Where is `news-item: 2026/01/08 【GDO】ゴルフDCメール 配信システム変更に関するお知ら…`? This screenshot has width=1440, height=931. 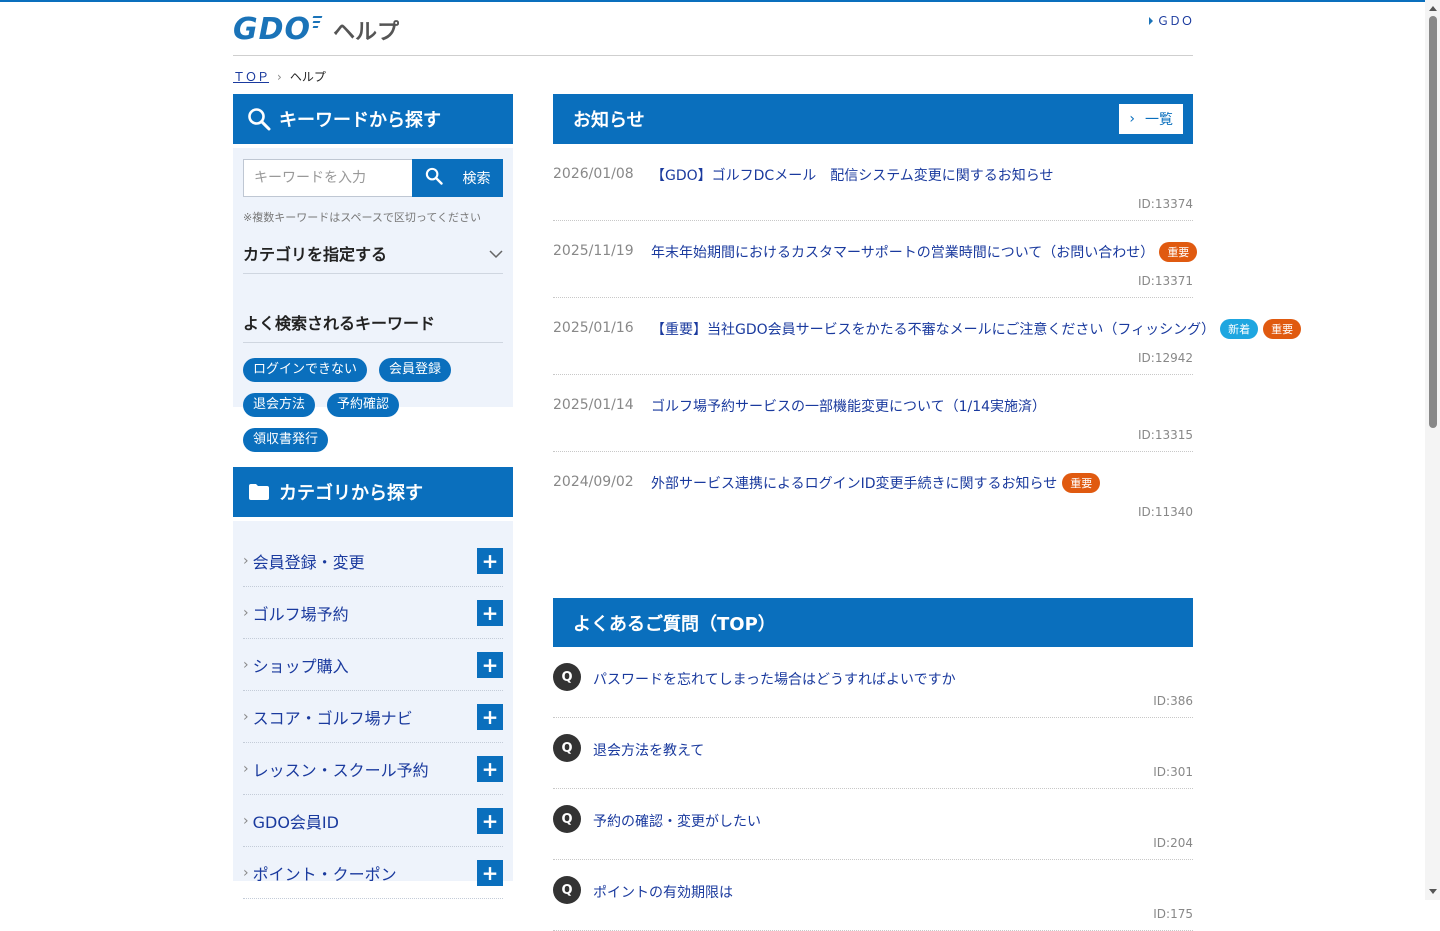 news-item: 2026/01/08 【GDO】ゴルフDCメール 配信システム変更に関するお知ら… is located at coordinates (873, 182).